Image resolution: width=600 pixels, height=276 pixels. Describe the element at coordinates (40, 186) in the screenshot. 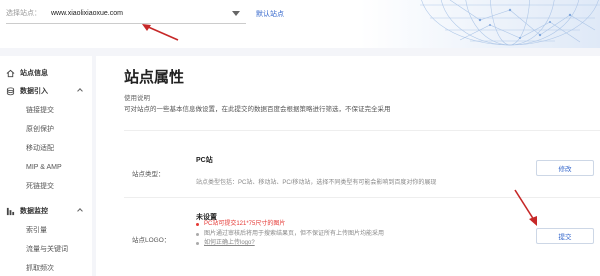

I see `sidebar-item-label: 死链提交` at that location.